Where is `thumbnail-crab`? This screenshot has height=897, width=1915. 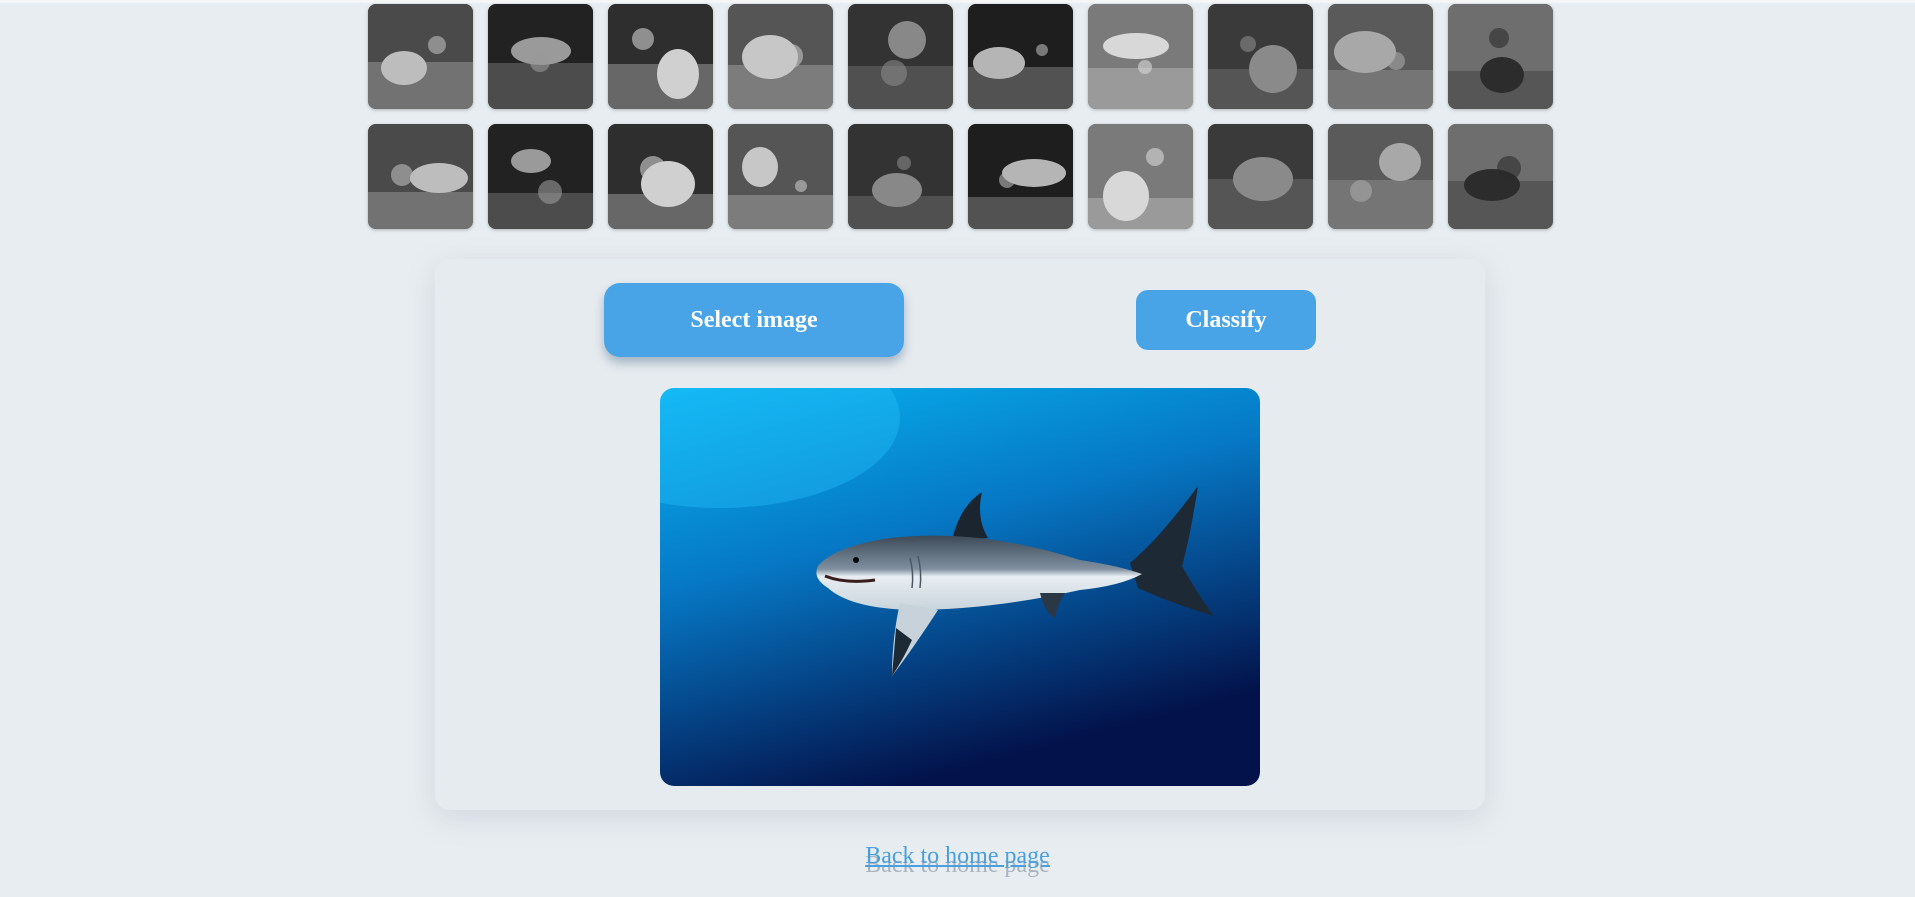
thumbnail-crab is located at coordinates (540, 56).